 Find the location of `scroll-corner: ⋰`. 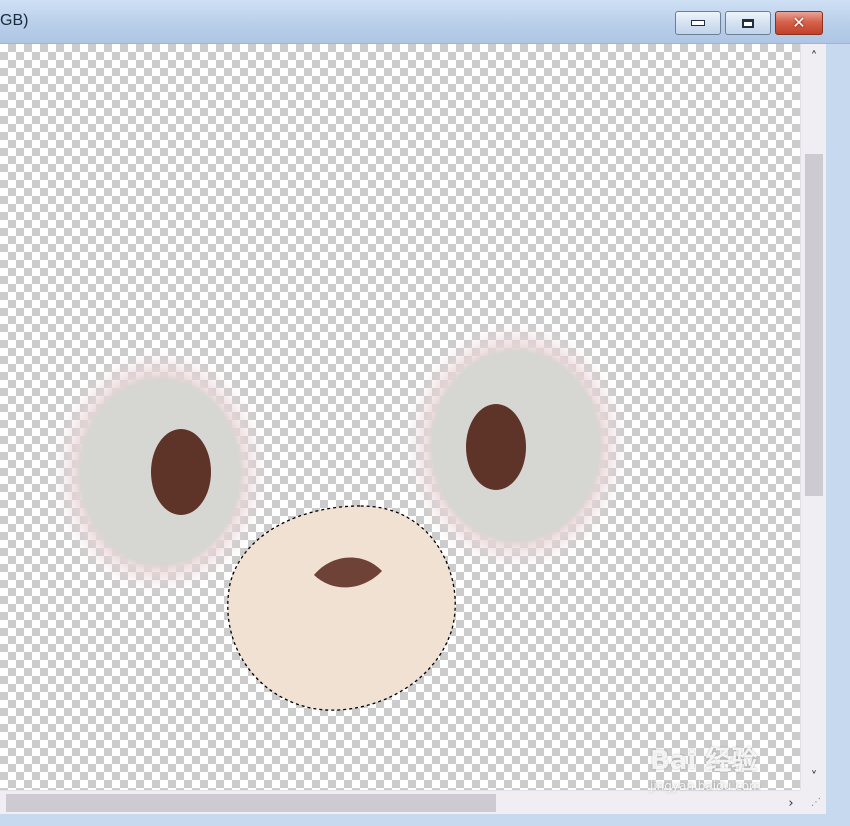

scroll-corner: ⋰ is located at coordinates (813, 802).